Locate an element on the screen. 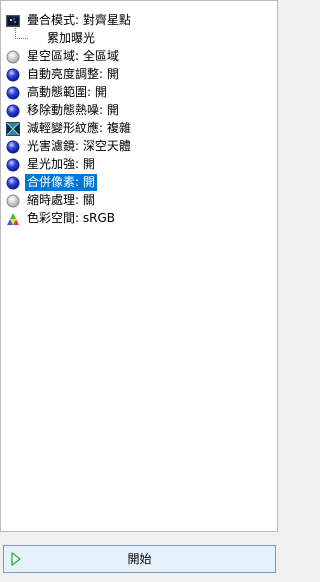 The width and height of the screenshot is (320, 582). tree-item-auto-brightness: 自動亮度調整: 開 is located at coordinates (141, 75).